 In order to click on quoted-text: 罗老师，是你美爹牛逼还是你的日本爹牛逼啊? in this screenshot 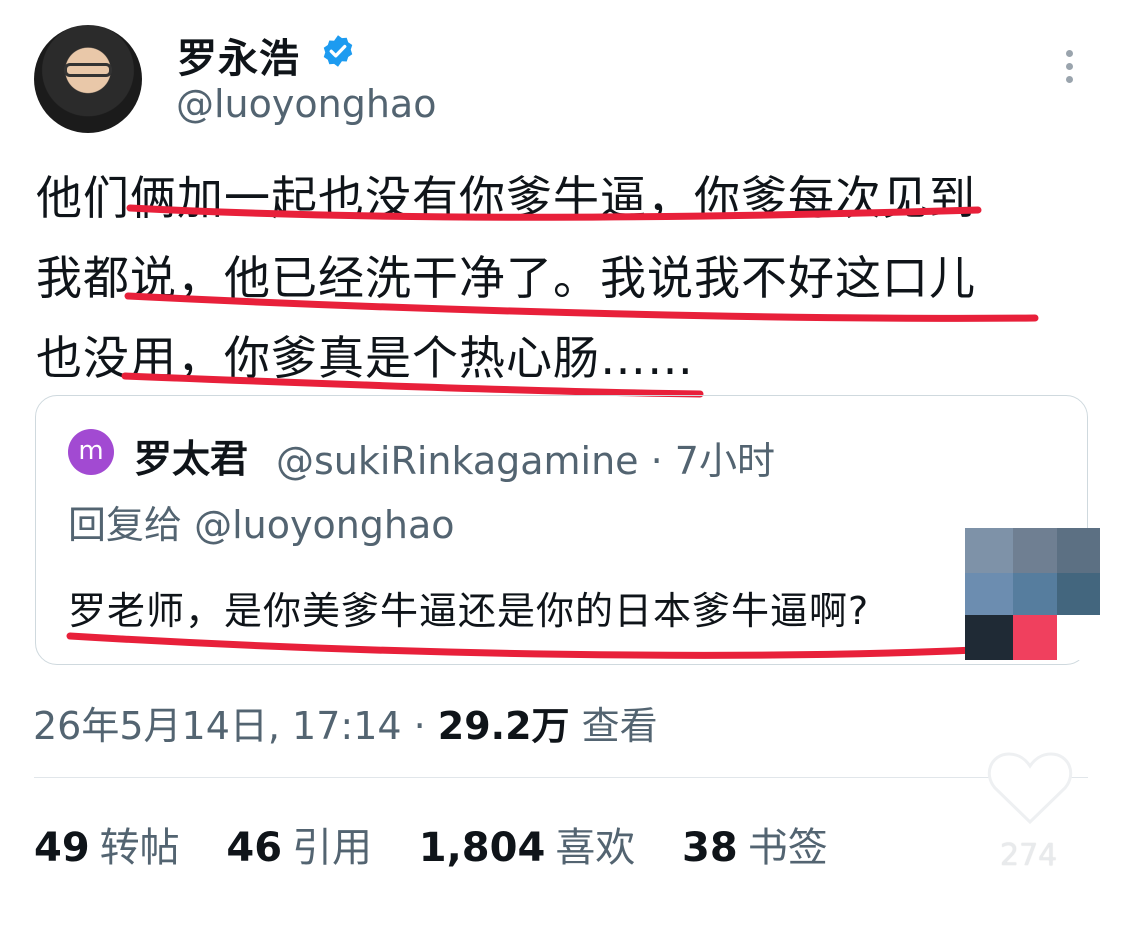, I will do `click(469, 611)`.